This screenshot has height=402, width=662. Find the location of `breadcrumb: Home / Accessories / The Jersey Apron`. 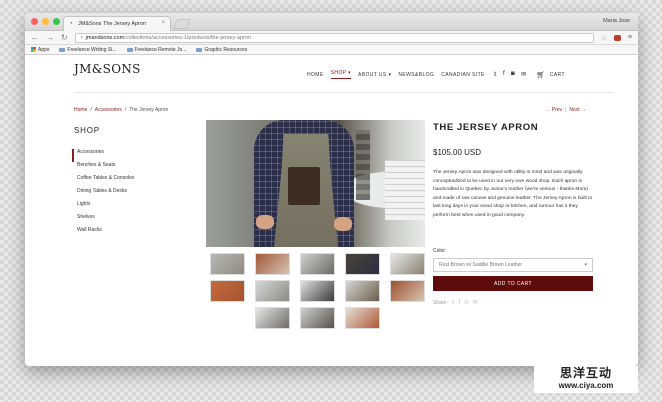

breadcrumb: Home / Accessories / The Jersey Apron is located at coordinates (121, 110).